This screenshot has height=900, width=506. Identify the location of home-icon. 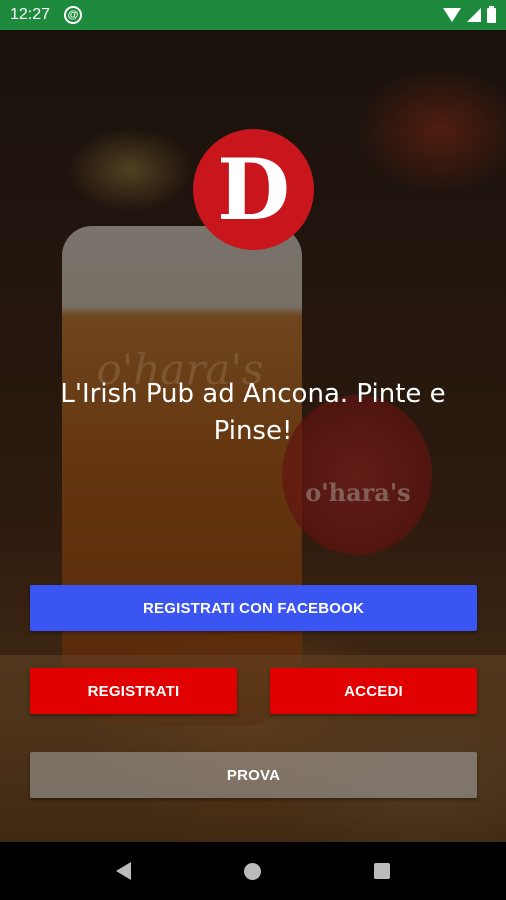
(252, 871).